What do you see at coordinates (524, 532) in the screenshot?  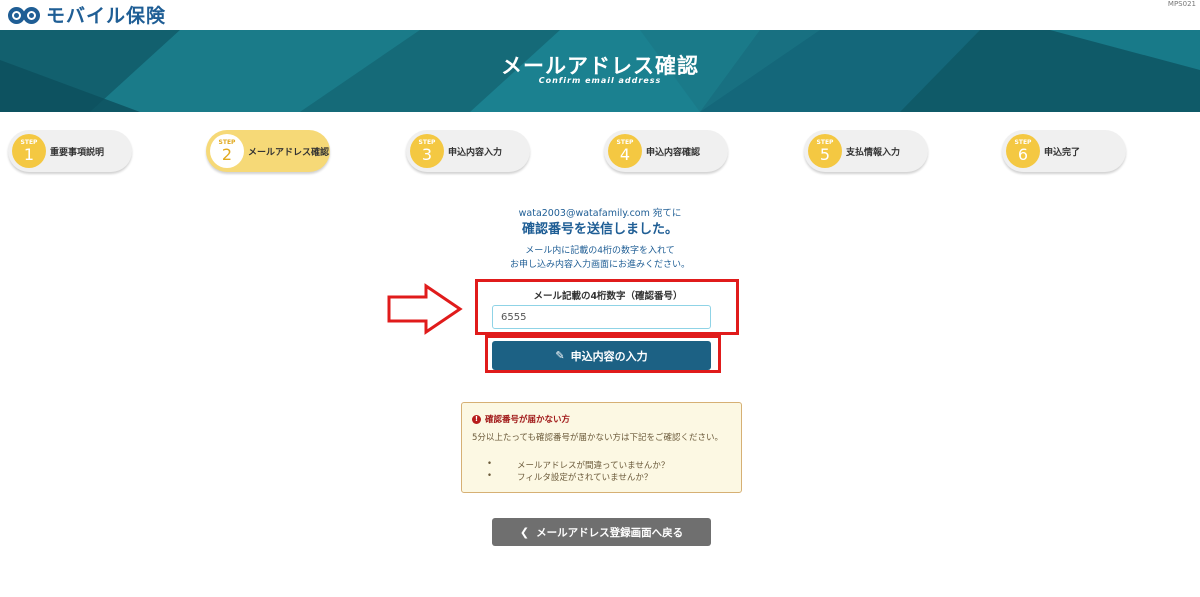 I see `chevron-left-icon: ❮` at bounding box center [524, 532].